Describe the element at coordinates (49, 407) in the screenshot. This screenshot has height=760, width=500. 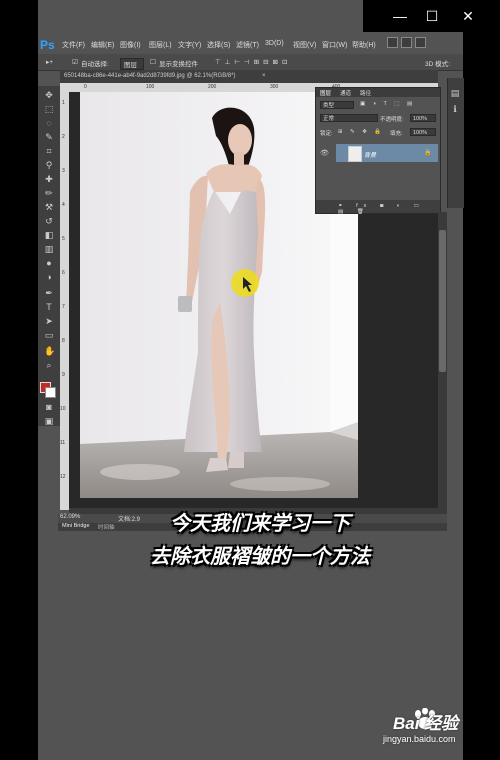
I see `quick-mask-icon: ◙` at that location.